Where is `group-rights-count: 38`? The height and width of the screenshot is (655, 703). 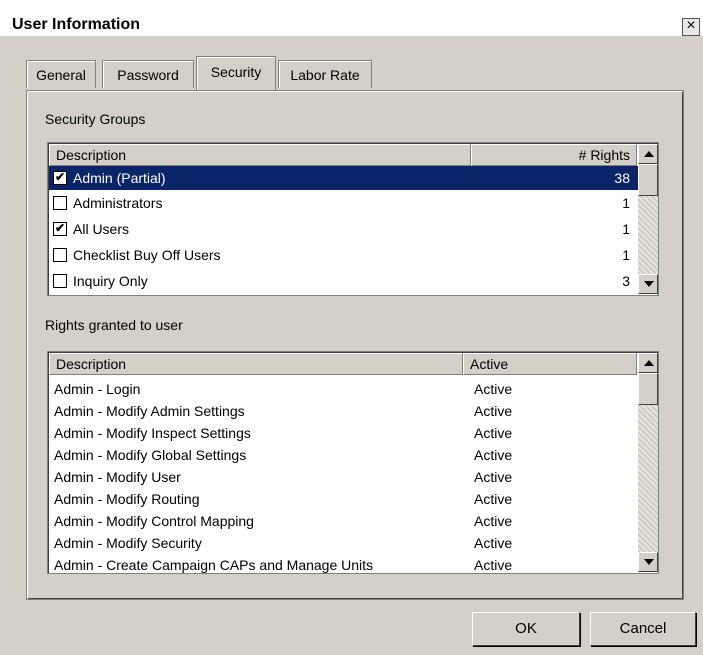 group-rights-count: 38 is located at coordinates (622, 178).